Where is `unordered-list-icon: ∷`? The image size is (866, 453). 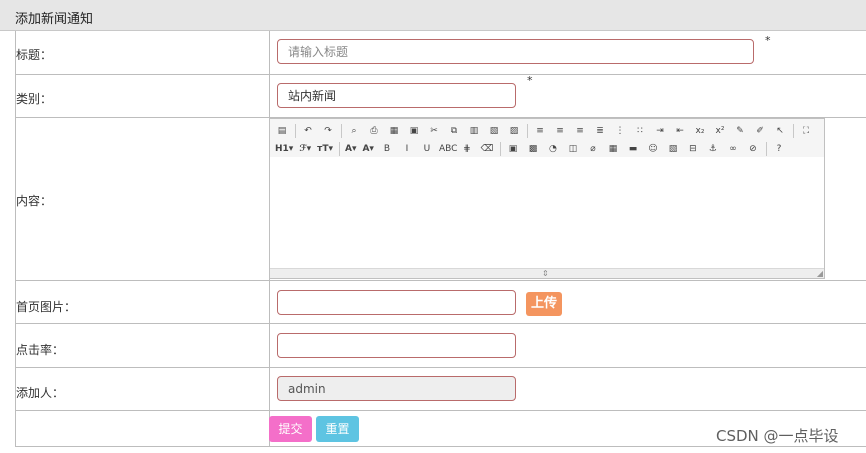 unordered-list-icon: ∷ is located at coordinates (640, 131).